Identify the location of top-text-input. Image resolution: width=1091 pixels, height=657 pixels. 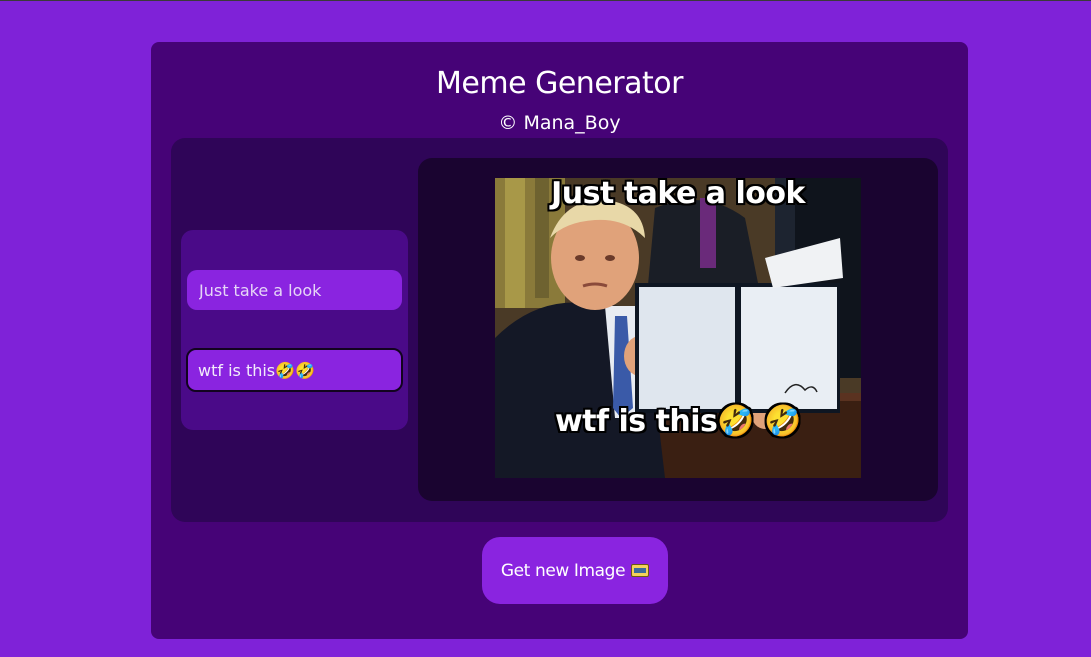
(294, 290).